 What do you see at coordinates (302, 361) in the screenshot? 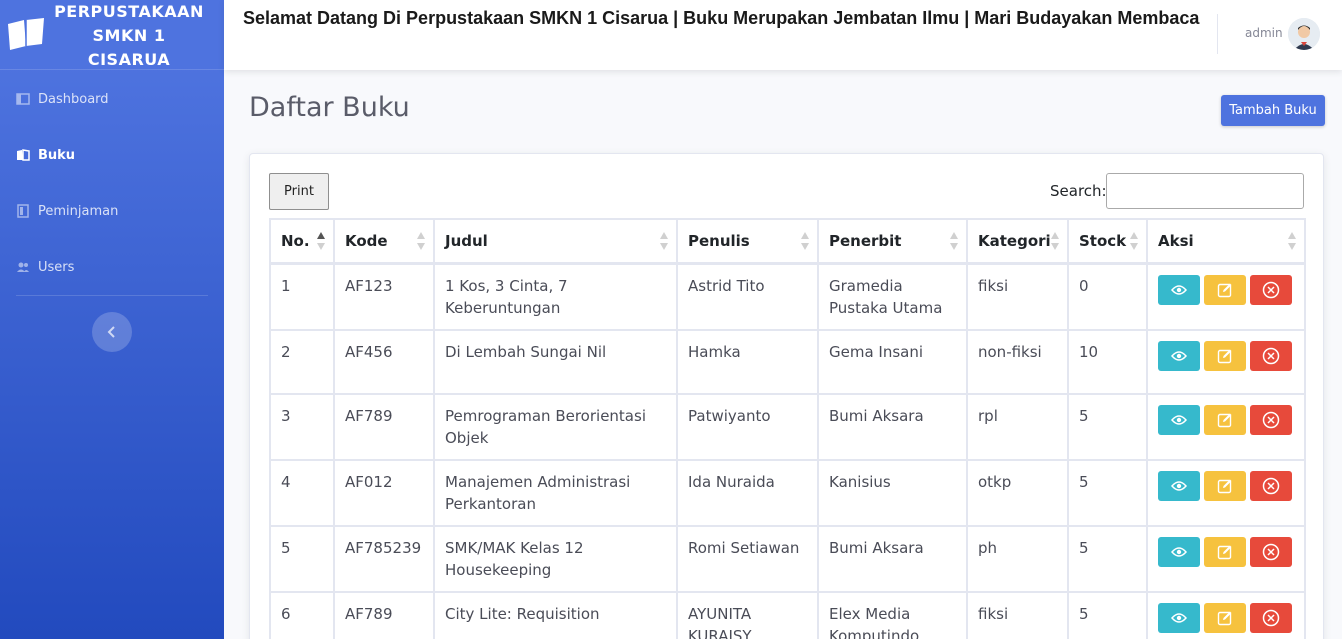
I see `cell-no: 2` at bounding box center [302, 361].